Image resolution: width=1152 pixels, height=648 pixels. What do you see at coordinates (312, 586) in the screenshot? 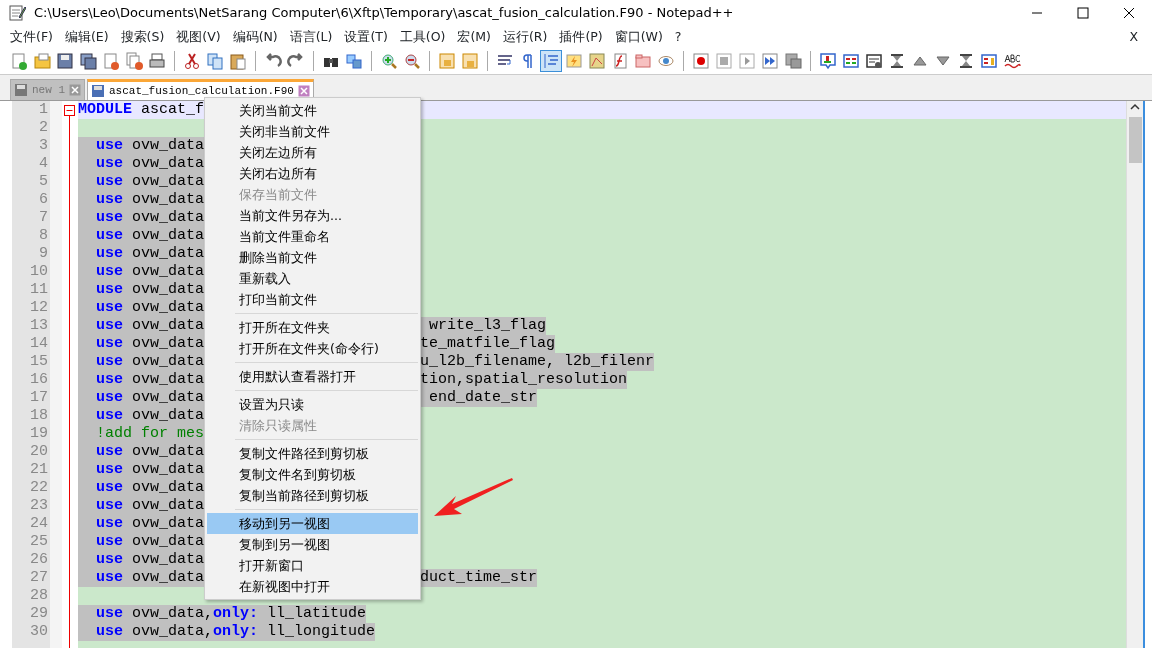
I see `menu-item: 在新视图中打开` at bounding box center [312, 586].